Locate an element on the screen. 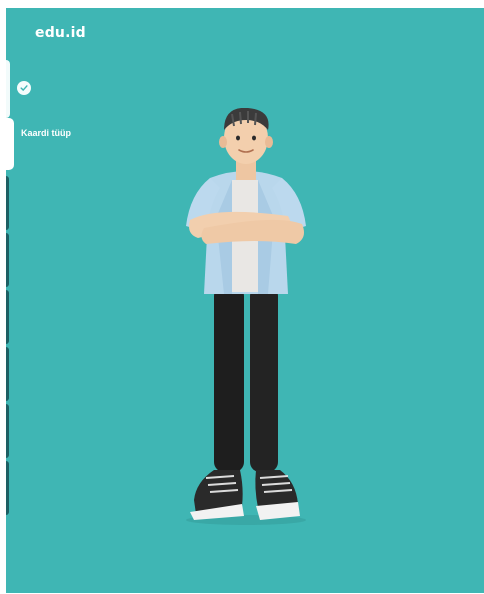 The width and height of the screenshot is (484, 594). step-tab-completed is located at coordinates (8, 89).